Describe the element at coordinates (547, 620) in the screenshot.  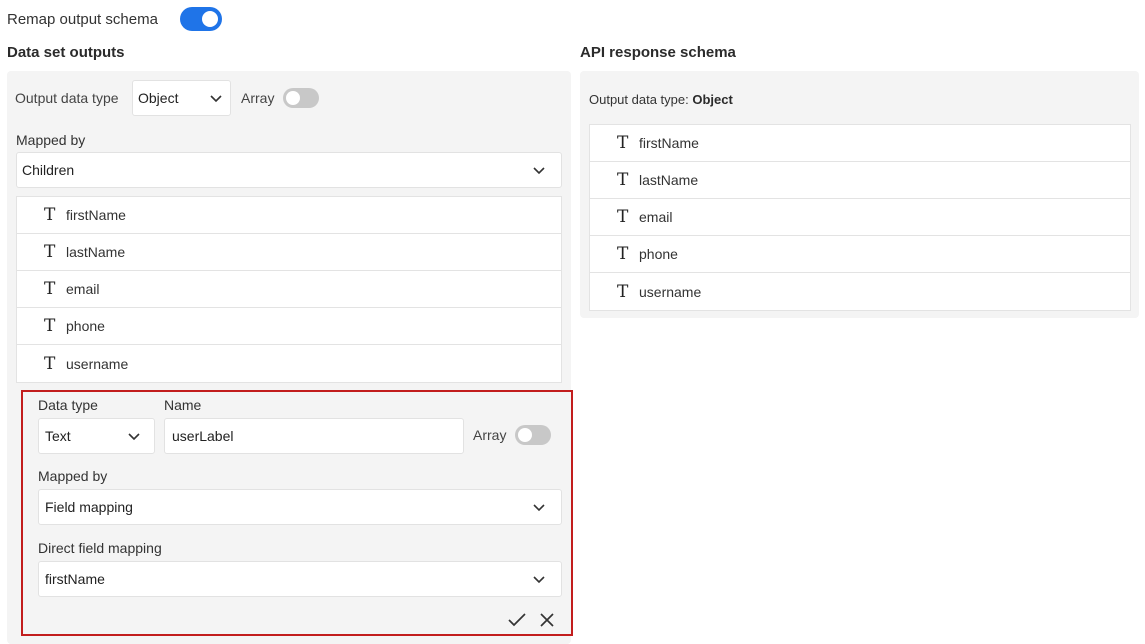
I see `cancel-x-icon` at that location.